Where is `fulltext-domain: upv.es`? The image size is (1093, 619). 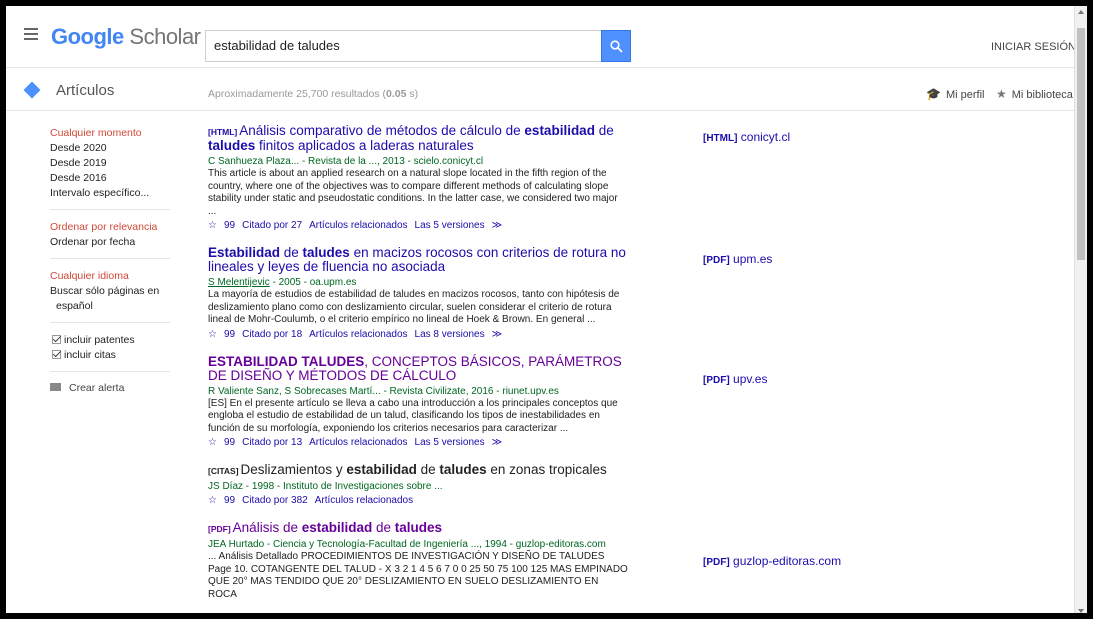 fulltext-domain: upv.es is located at coordinates (750, 379).